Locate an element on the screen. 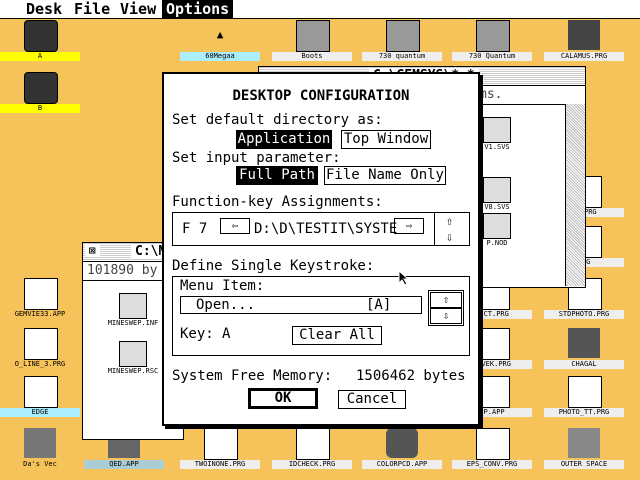  calamus-icon: CALAMUS.PRG is located at coordinates (584, 40).